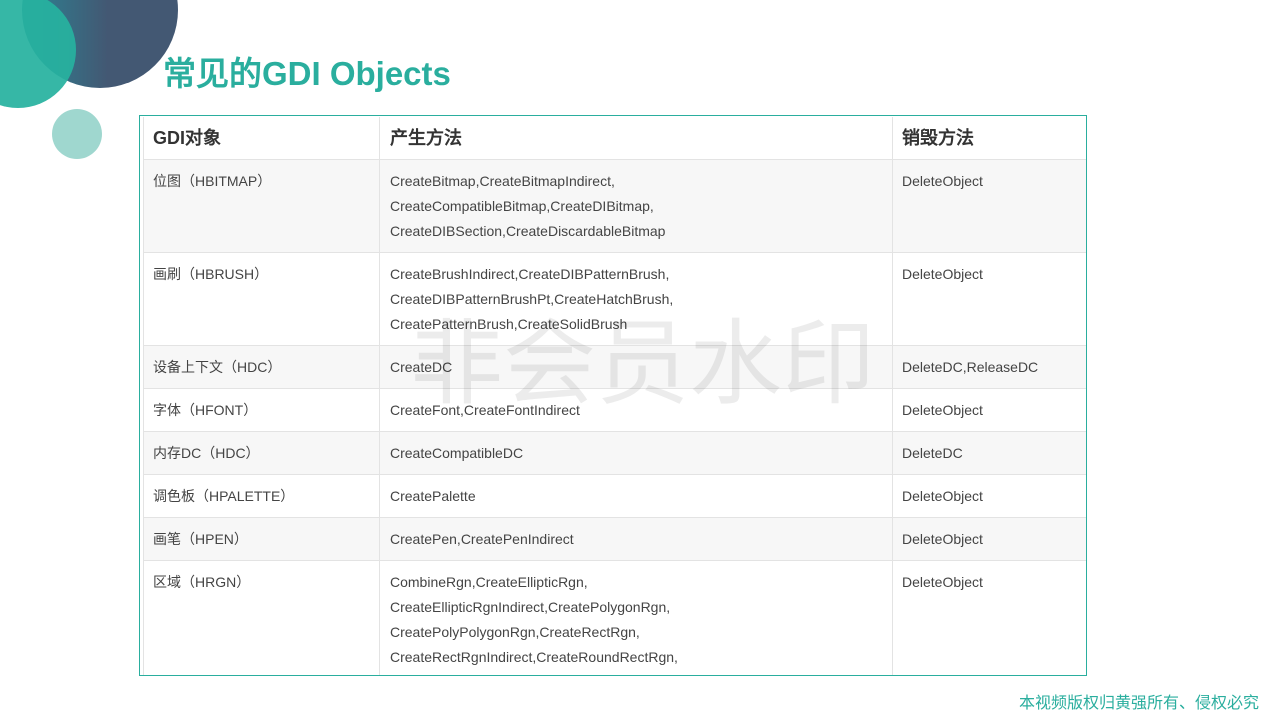 This screenshot has height=720, width=1280. Describe the element at coordinates (502, 181) in the screenshot. I see `method-line: CreateBitmap,CreateBitmapIndirect,` at that location.